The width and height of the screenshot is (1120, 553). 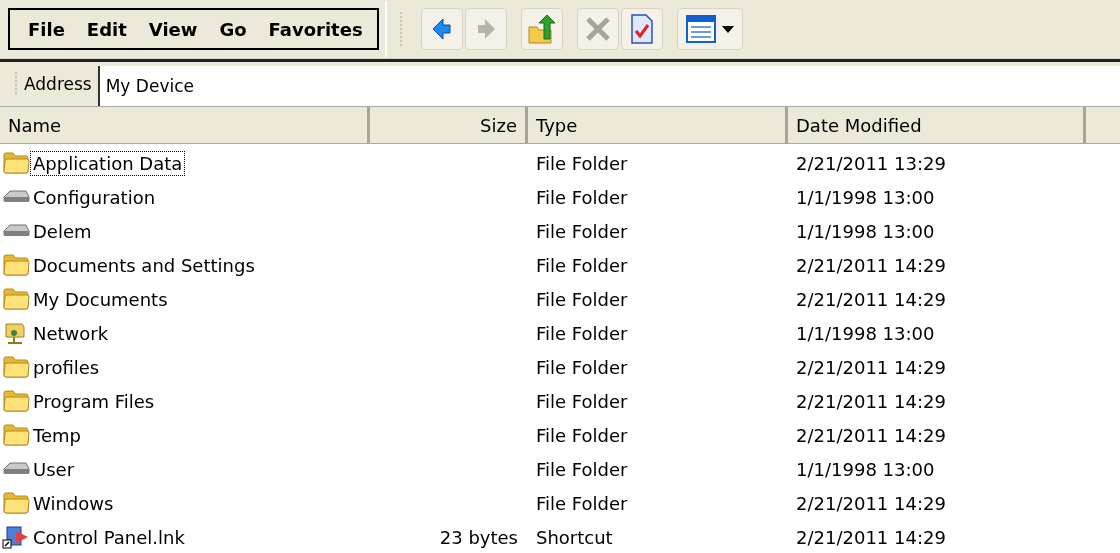 I want to click on file-name: profiles, so click(x=66, y=367).